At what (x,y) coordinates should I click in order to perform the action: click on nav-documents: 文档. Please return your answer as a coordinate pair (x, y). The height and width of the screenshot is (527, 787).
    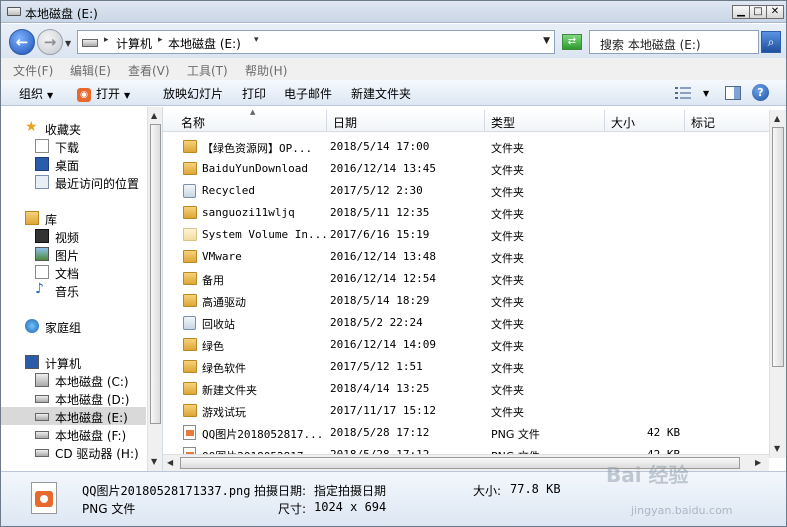
    Looking at the image, I should click on (73, 272).